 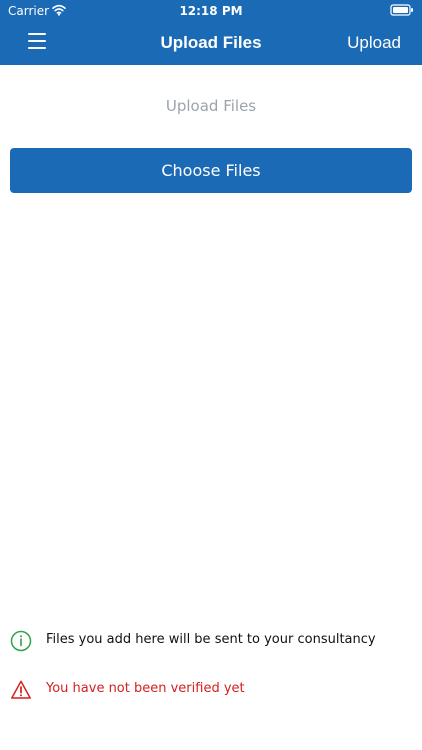 I want to click on upload-files-heading: Upload Files, so click(x=211, y=106).